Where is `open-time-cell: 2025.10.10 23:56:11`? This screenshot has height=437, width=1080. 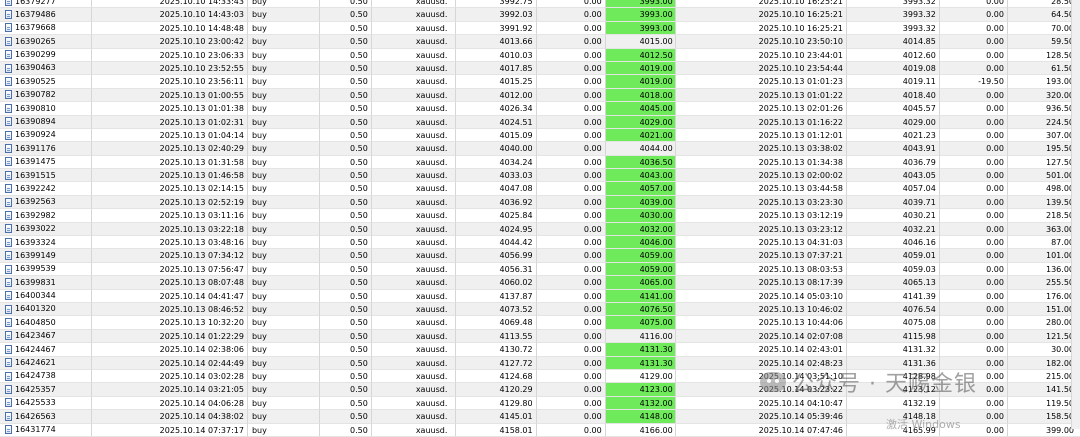 open-time-cell: 2025.10.10 23:56:11 is located at coordinates (169, 82).